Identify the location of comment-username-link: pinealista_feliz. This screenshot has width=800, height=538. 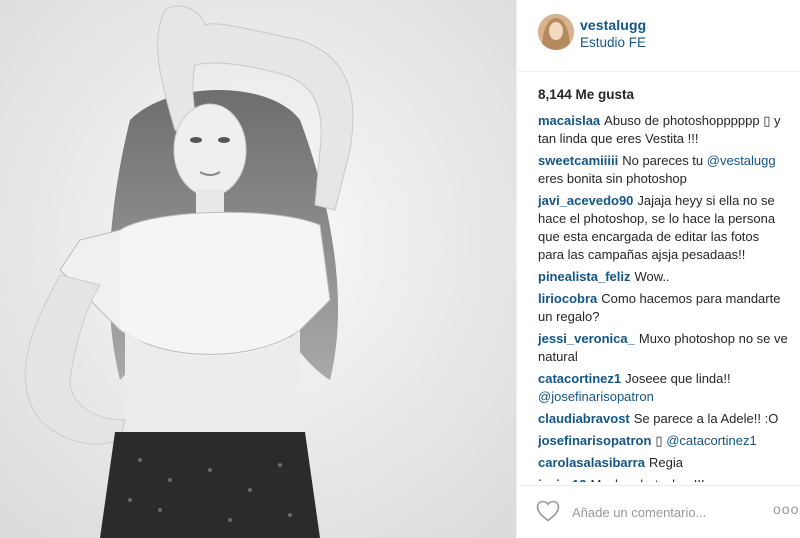
(584, 276).